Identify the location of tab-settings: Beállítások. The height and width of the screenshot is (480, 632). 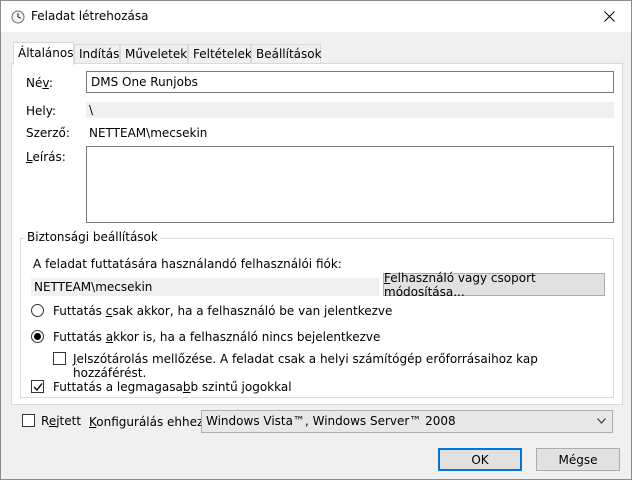
(286, 54).